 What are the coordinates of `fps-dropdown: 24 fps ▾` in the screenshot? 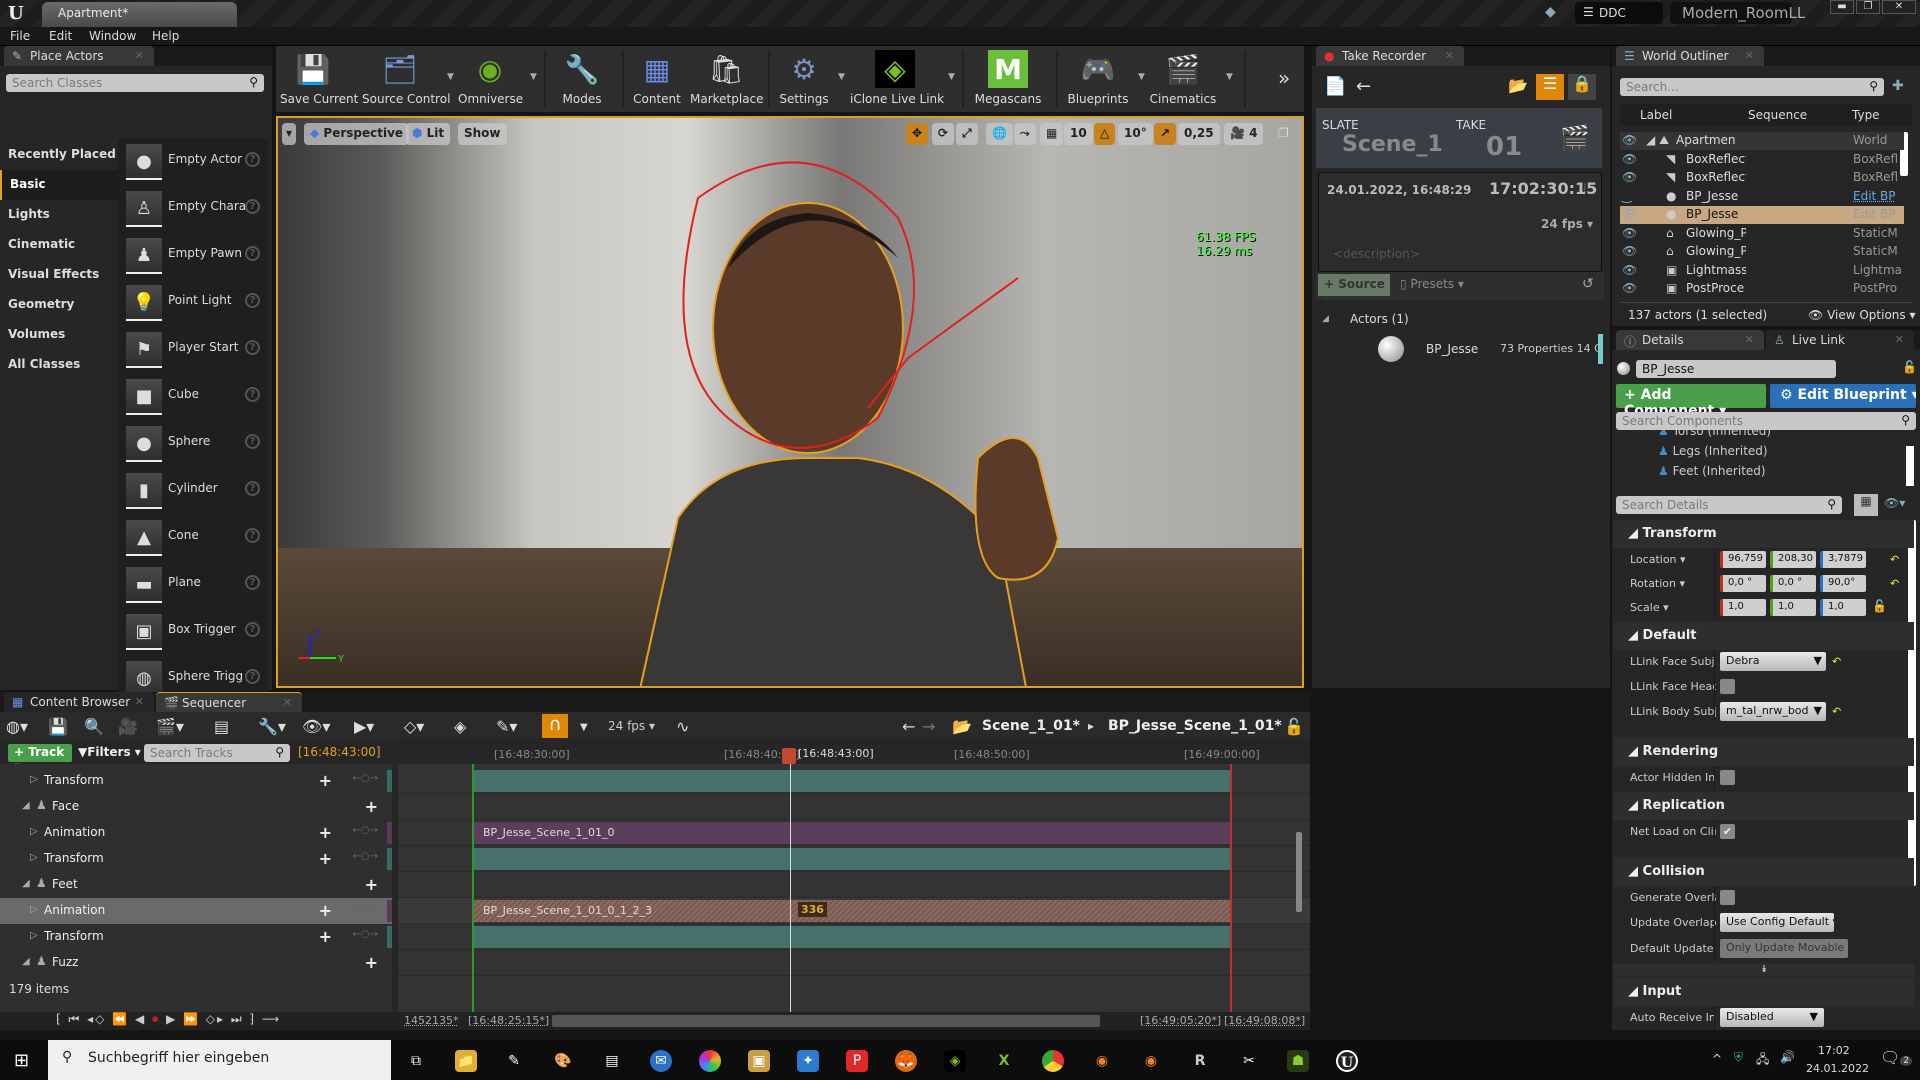 It's located at (1567, 224).